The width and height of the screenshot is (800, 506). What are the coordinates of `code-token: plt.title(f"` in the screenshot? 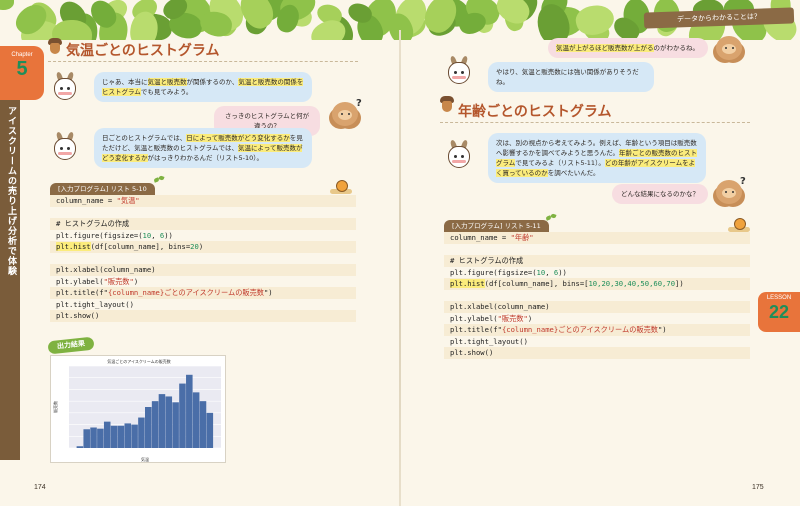 It's located at (476, 329).